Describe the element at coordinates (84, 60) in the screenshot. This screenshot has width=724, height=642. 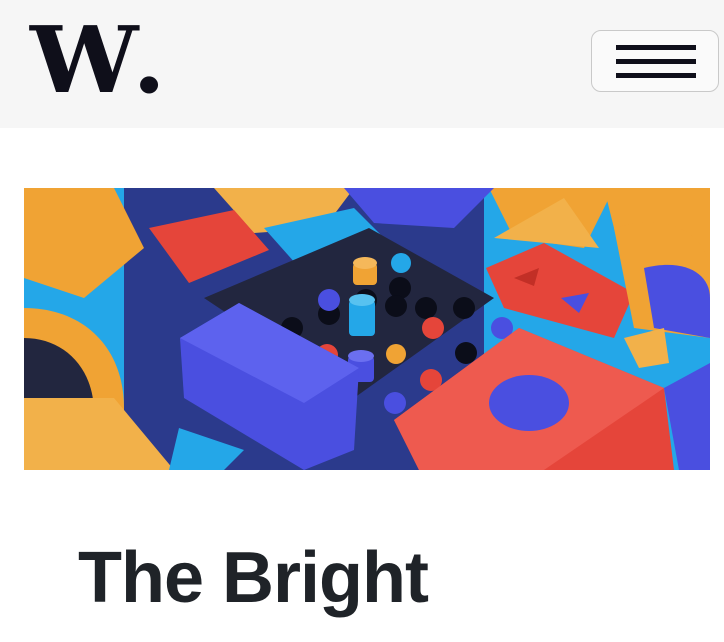
I see `logo-letter: W` at that location.